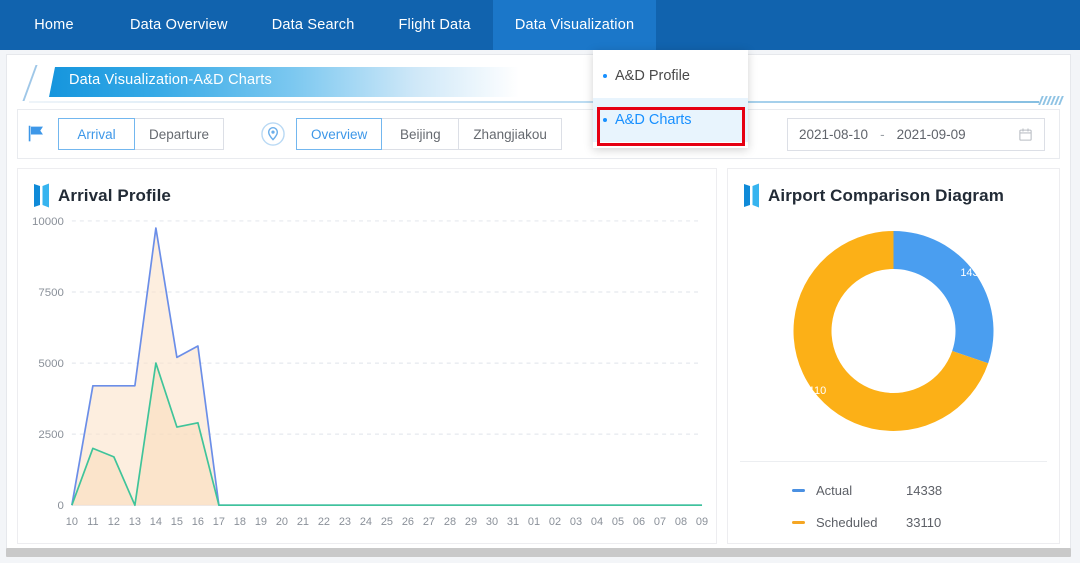  I want to click on legend-swatch-scheduled, so click(798, 522).